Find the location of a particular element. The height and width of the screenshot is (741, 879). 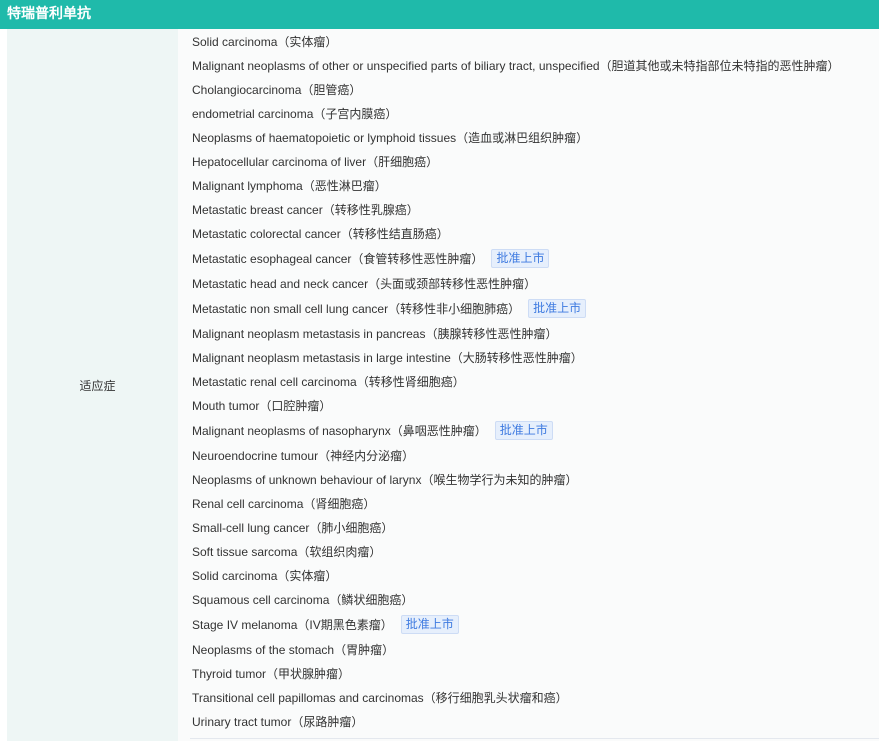

indication-item: Small-cell lung cancer（肺小细胞癌） is located at coordinates (535, 527).